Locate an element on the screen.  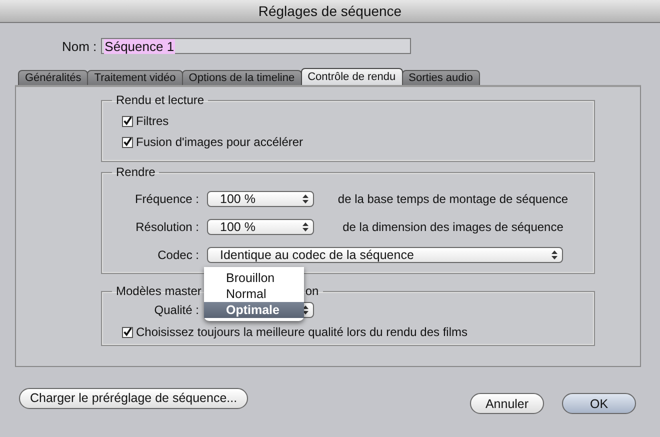
tab: Traitement vidéo is located at coordinates (135, 77).